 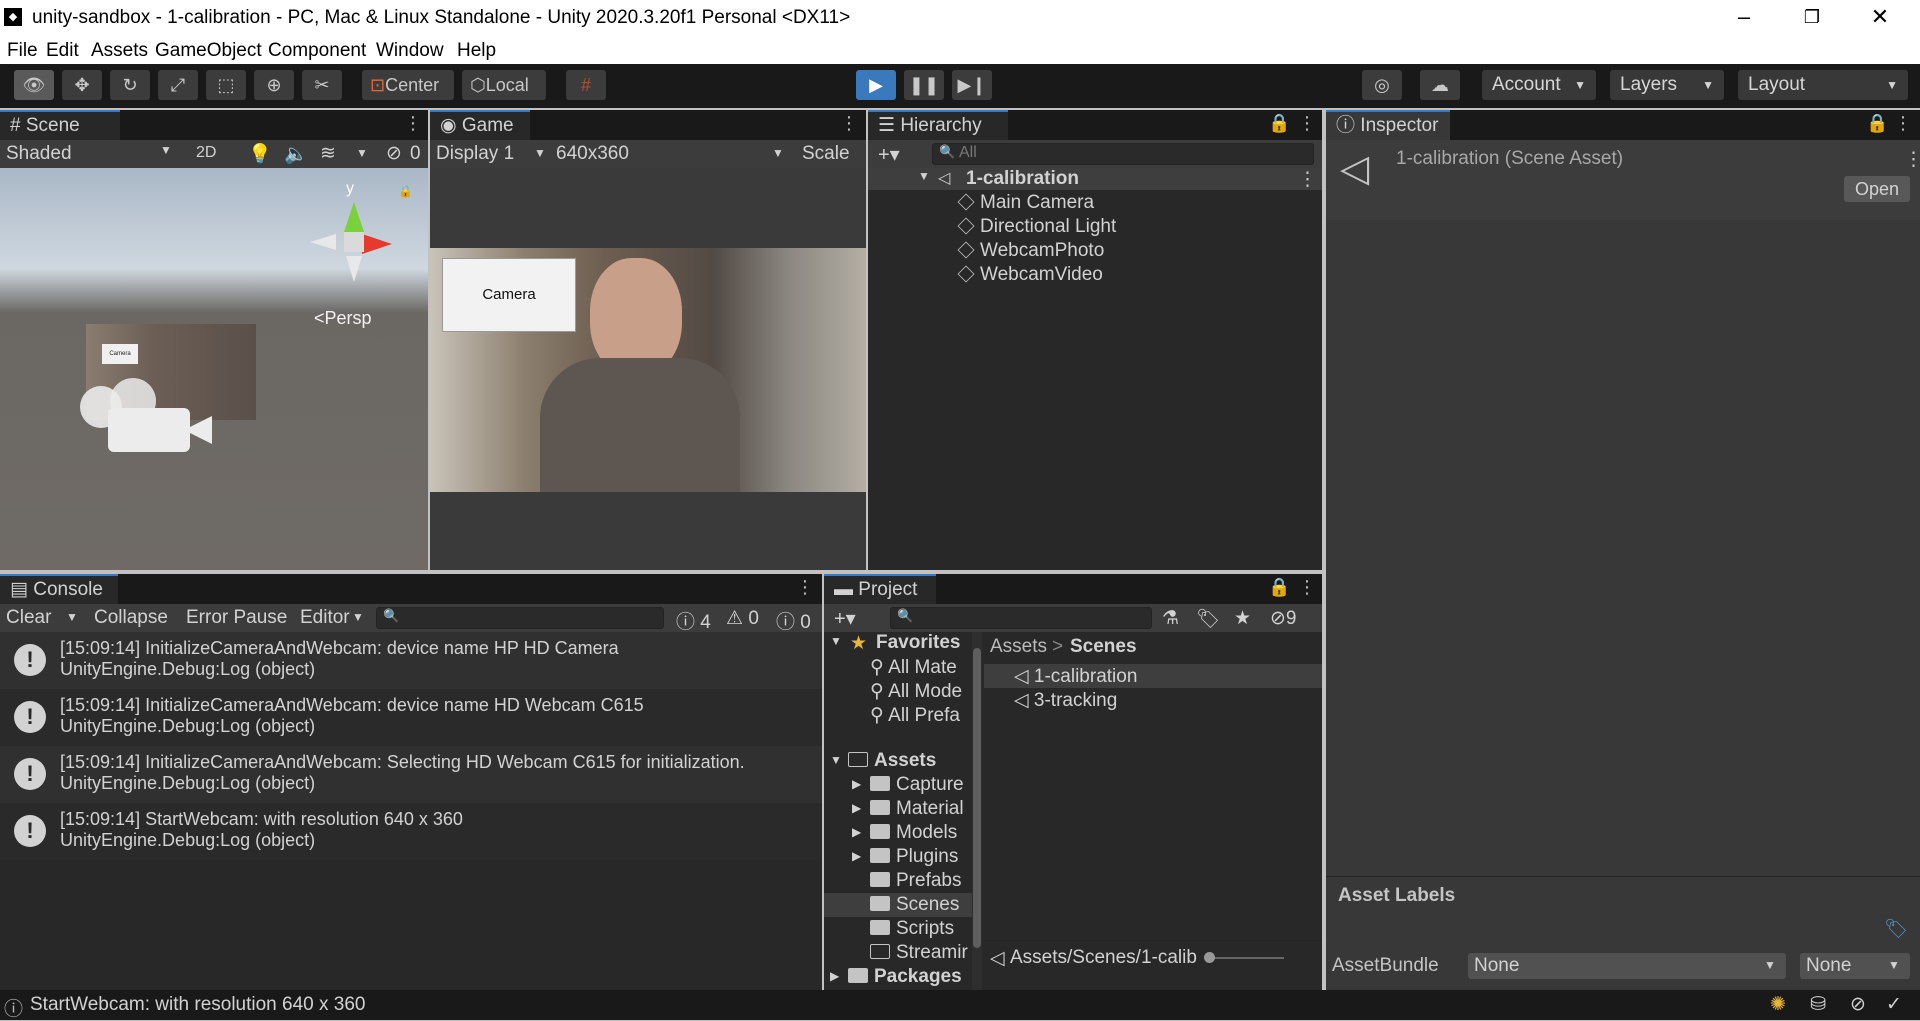 What do you see at coordinates (131, 618) in the screenshot?
I see `collapse-toggle: Collapse` at bounding box center [131, 618].